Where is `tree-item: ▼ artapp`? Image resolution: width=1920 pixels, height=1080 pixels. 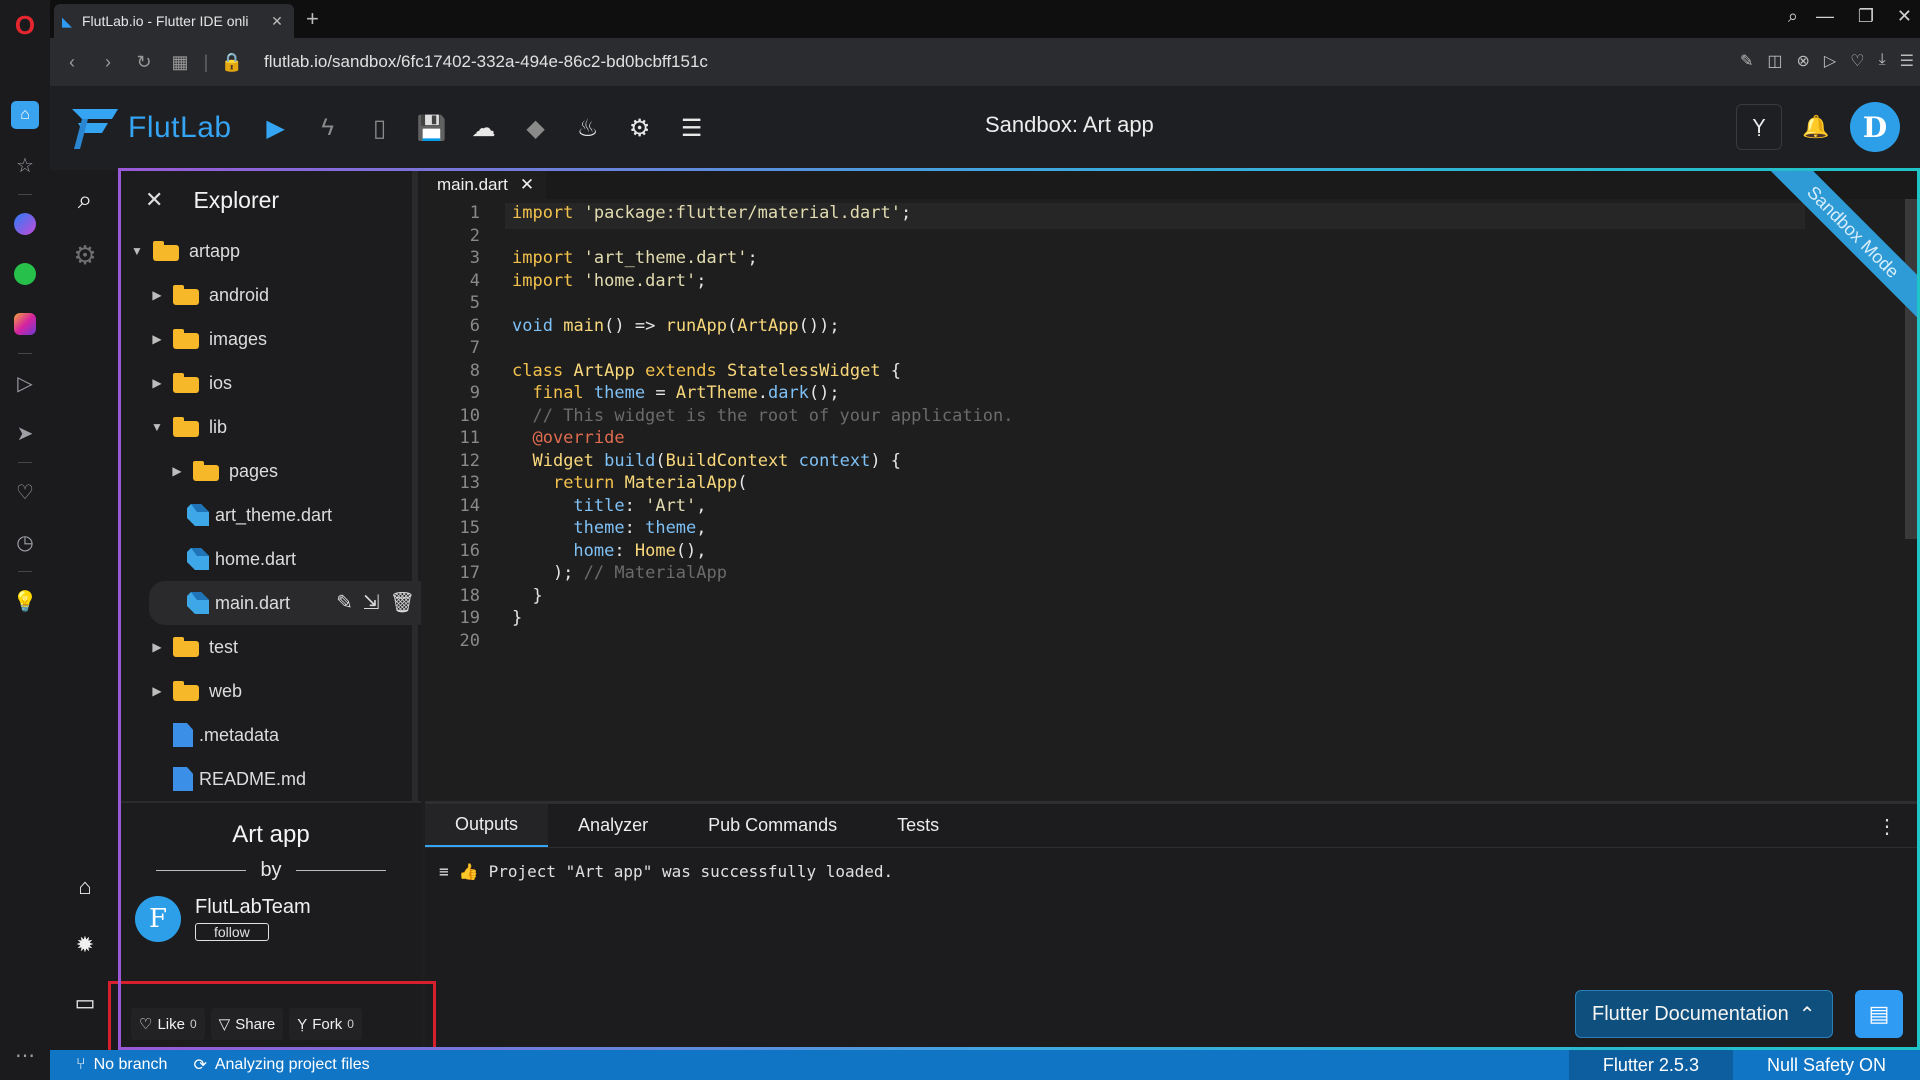
tree-item: ▼ artapp is located at coordinates (271, 251).